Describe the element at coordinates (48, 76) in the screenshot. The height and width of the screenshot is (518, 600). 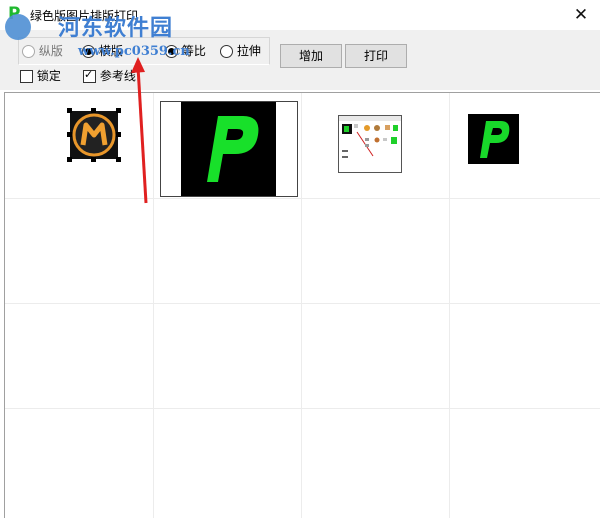
I see `lock-checkbox-label: 锁定` at that location.